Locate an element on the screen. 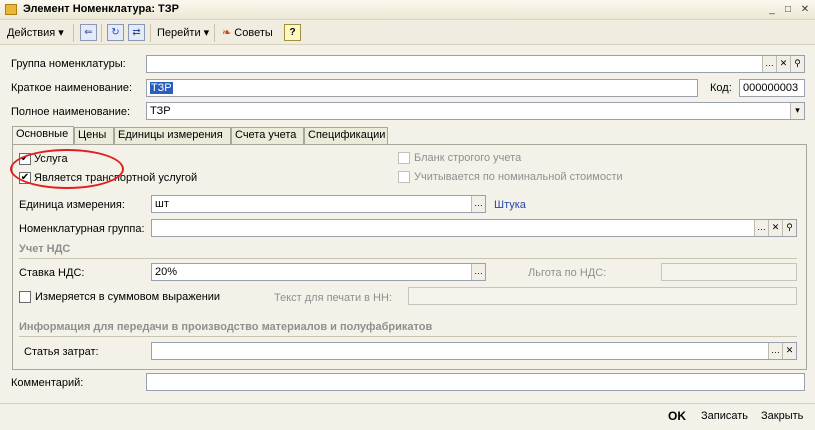 Image resolution: width=815 pixels, height=430 pixels. save-button: Записать is located at coordinates (724, 416).